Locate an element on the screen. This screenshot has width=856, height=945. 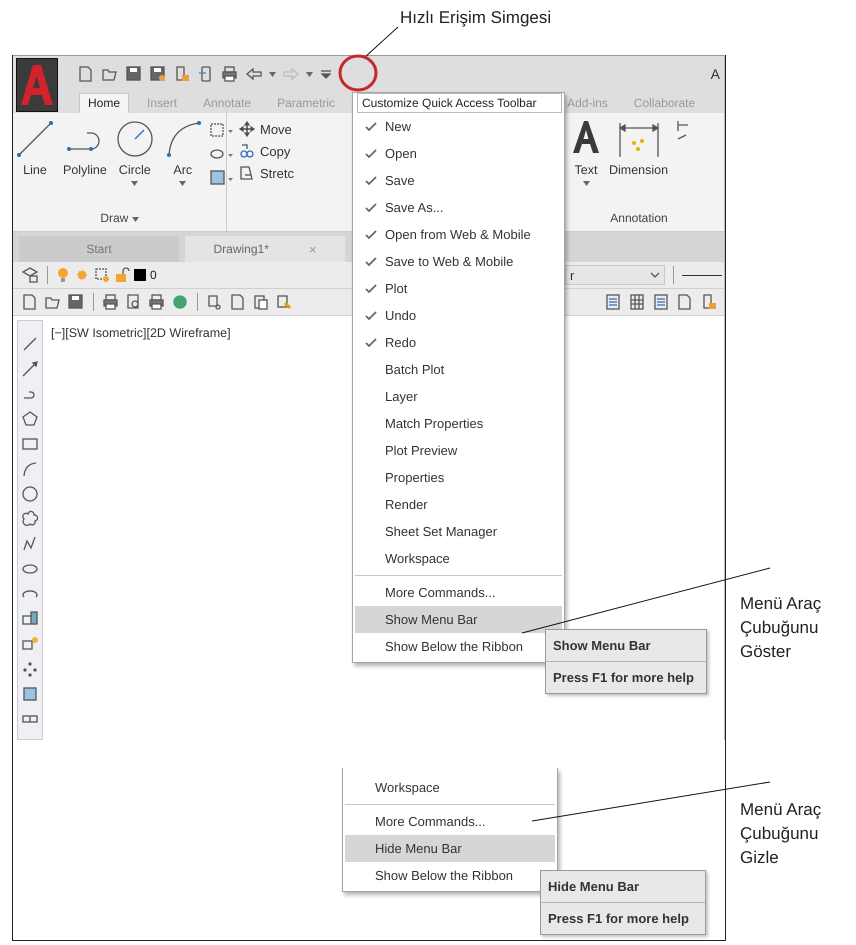
arc-icon is located at coordinates (30, 469).